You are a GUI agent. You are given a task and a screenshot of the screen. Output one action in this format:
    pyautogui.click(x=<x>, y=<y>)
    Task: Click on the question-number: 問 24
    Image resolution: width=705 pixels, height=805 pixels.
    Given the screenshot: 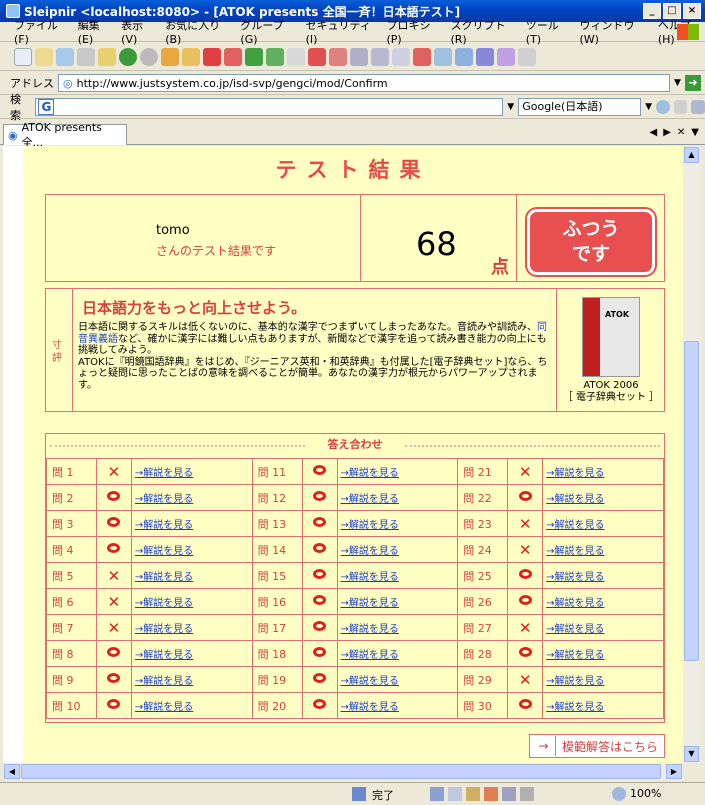 What is the action you would take?
    pyautogui.click(x=483, y=549)
    